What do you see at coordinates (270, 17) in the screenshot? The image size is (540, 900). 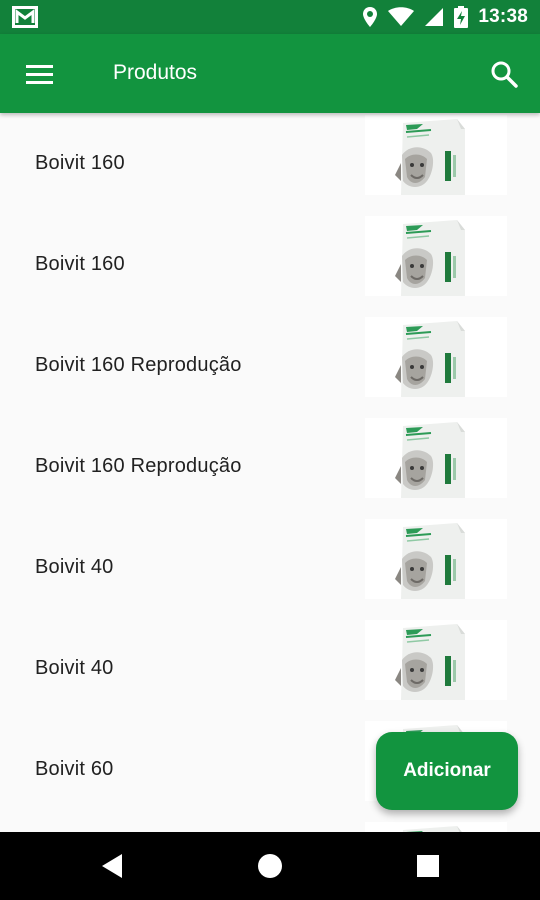 I see `status-bar: 13:38` at bounding box center [270, 17].